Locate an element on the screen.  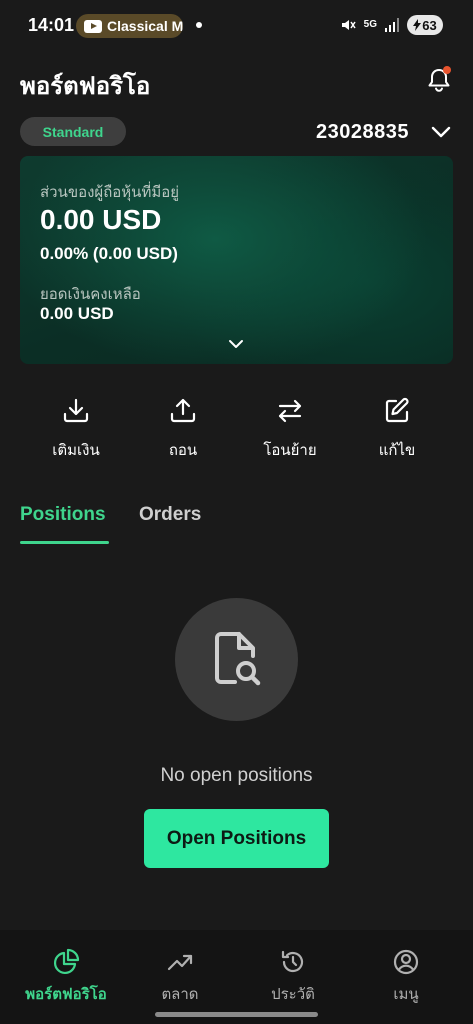
nav-item-market: ตลาด is located at coordinates (180, 977).